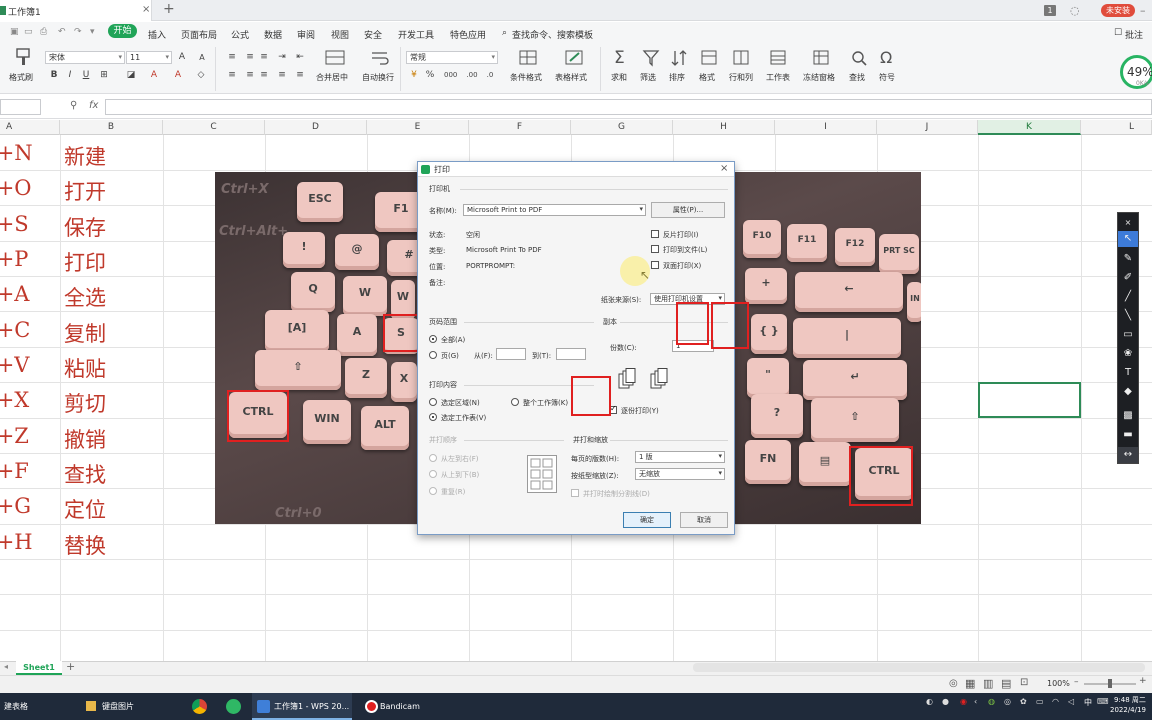 This screenshot has width=1152, height=720. What do you see at coordinates (340, 34) in the screenshot?
I see `menu-view: 视图` at bounding box center [340, 34].